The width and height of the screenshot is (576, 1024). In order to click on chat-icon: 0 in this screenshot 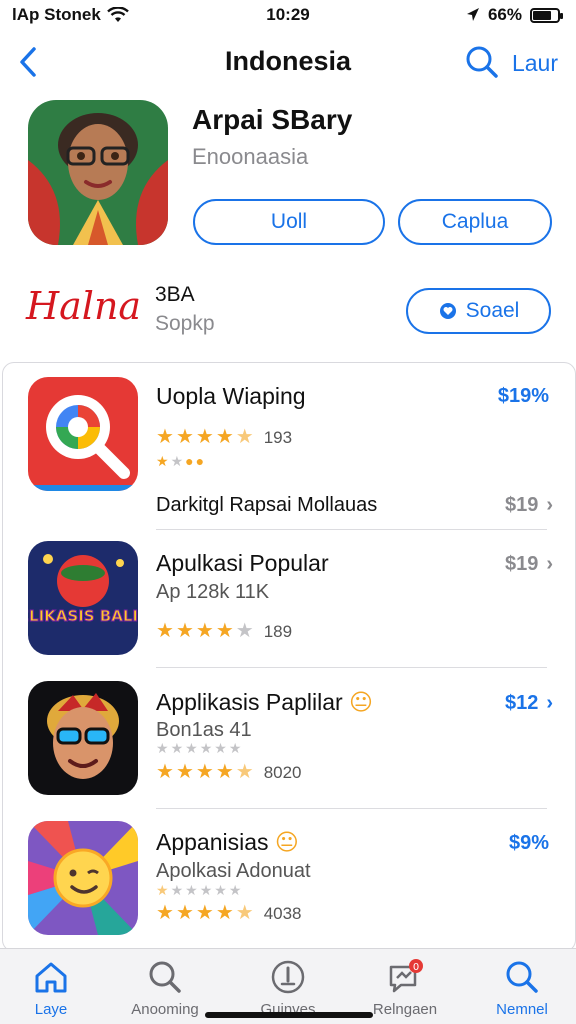, I will do `click(406, 976)`.